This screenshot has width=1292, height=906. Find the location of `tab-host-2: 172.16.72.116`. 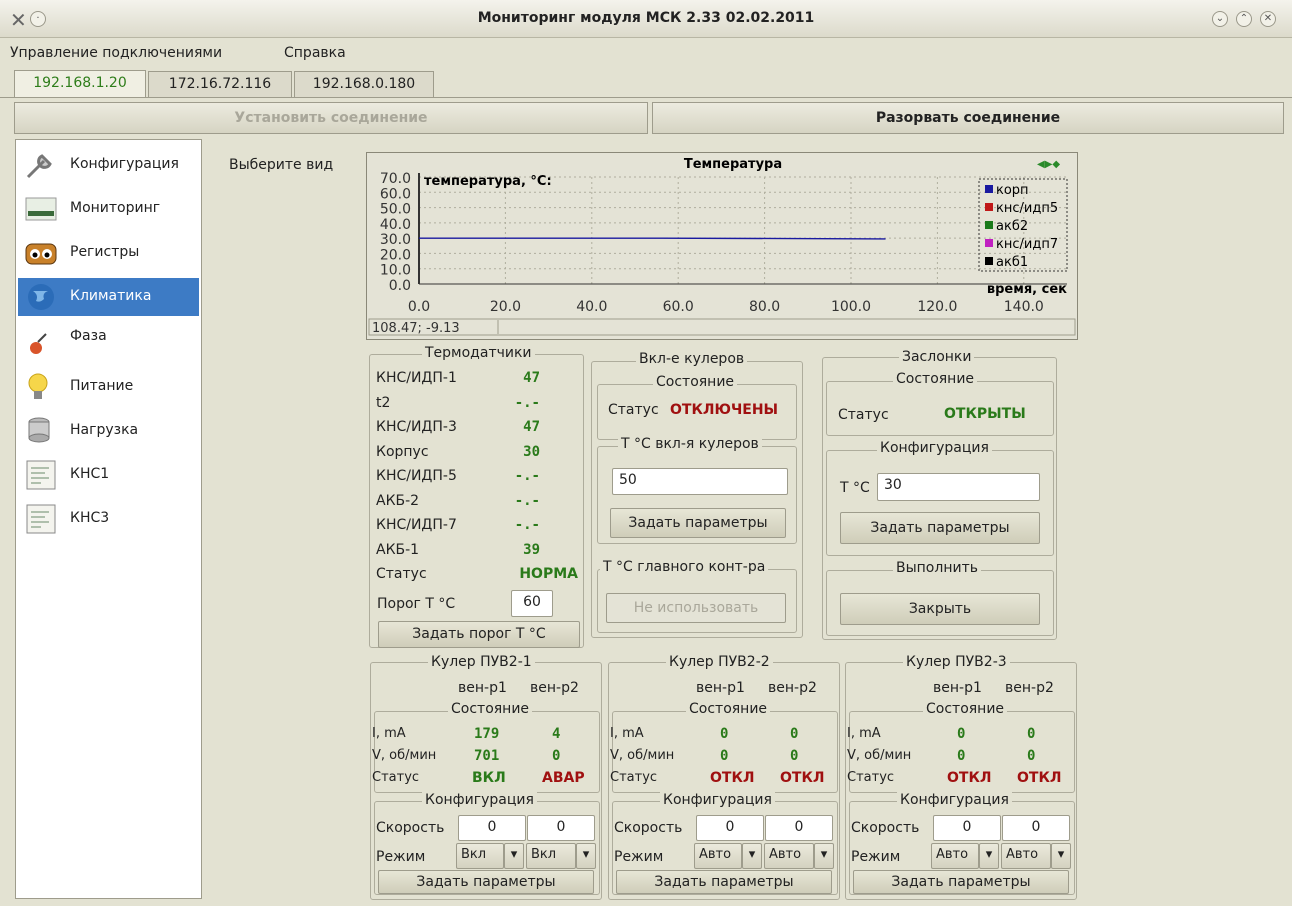

tab-host-2: 172.16.72.116 is located at coordinates (220, 84).